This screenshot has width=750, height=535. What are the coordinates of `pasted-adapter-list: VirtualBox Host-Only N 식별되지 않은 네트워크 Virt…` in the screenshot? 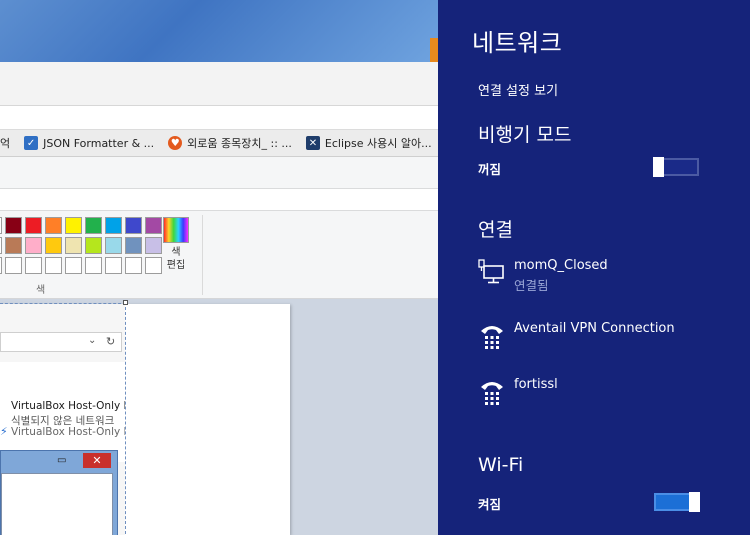 It's located at (62, 412).